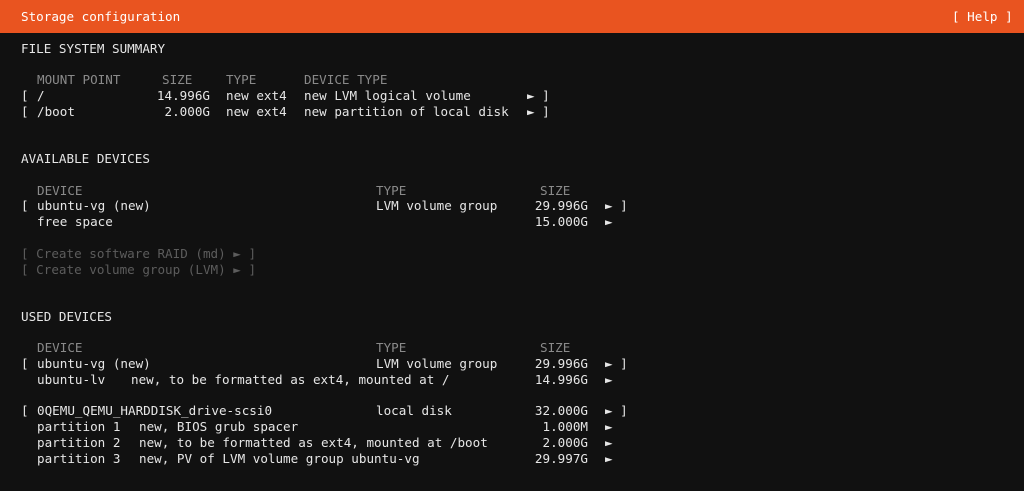  Describe the element at coordinates (346, 79) in the screenshot. I see `col-device-type: DEVICE TYPE` at that location.